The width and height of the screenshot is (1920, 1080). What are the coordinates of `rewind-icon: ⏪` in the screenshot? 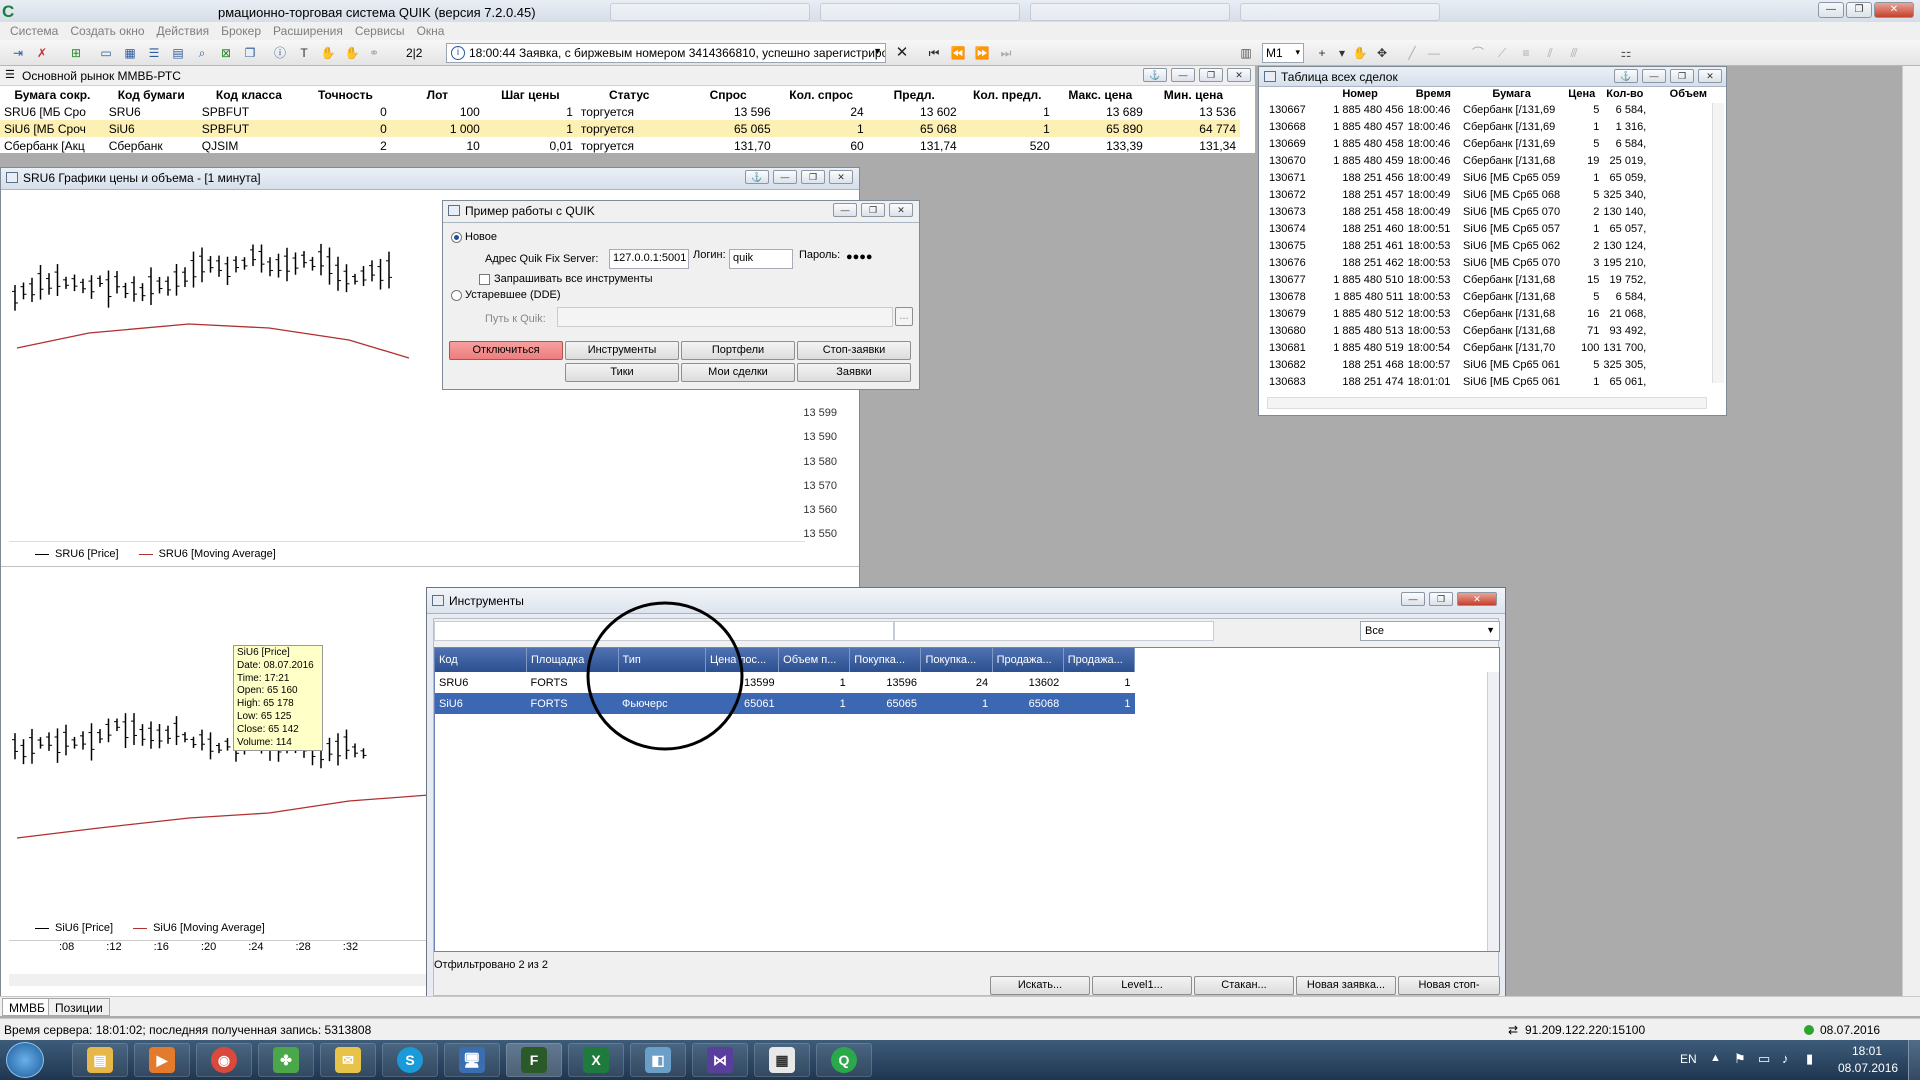 It's located at (958, 53).